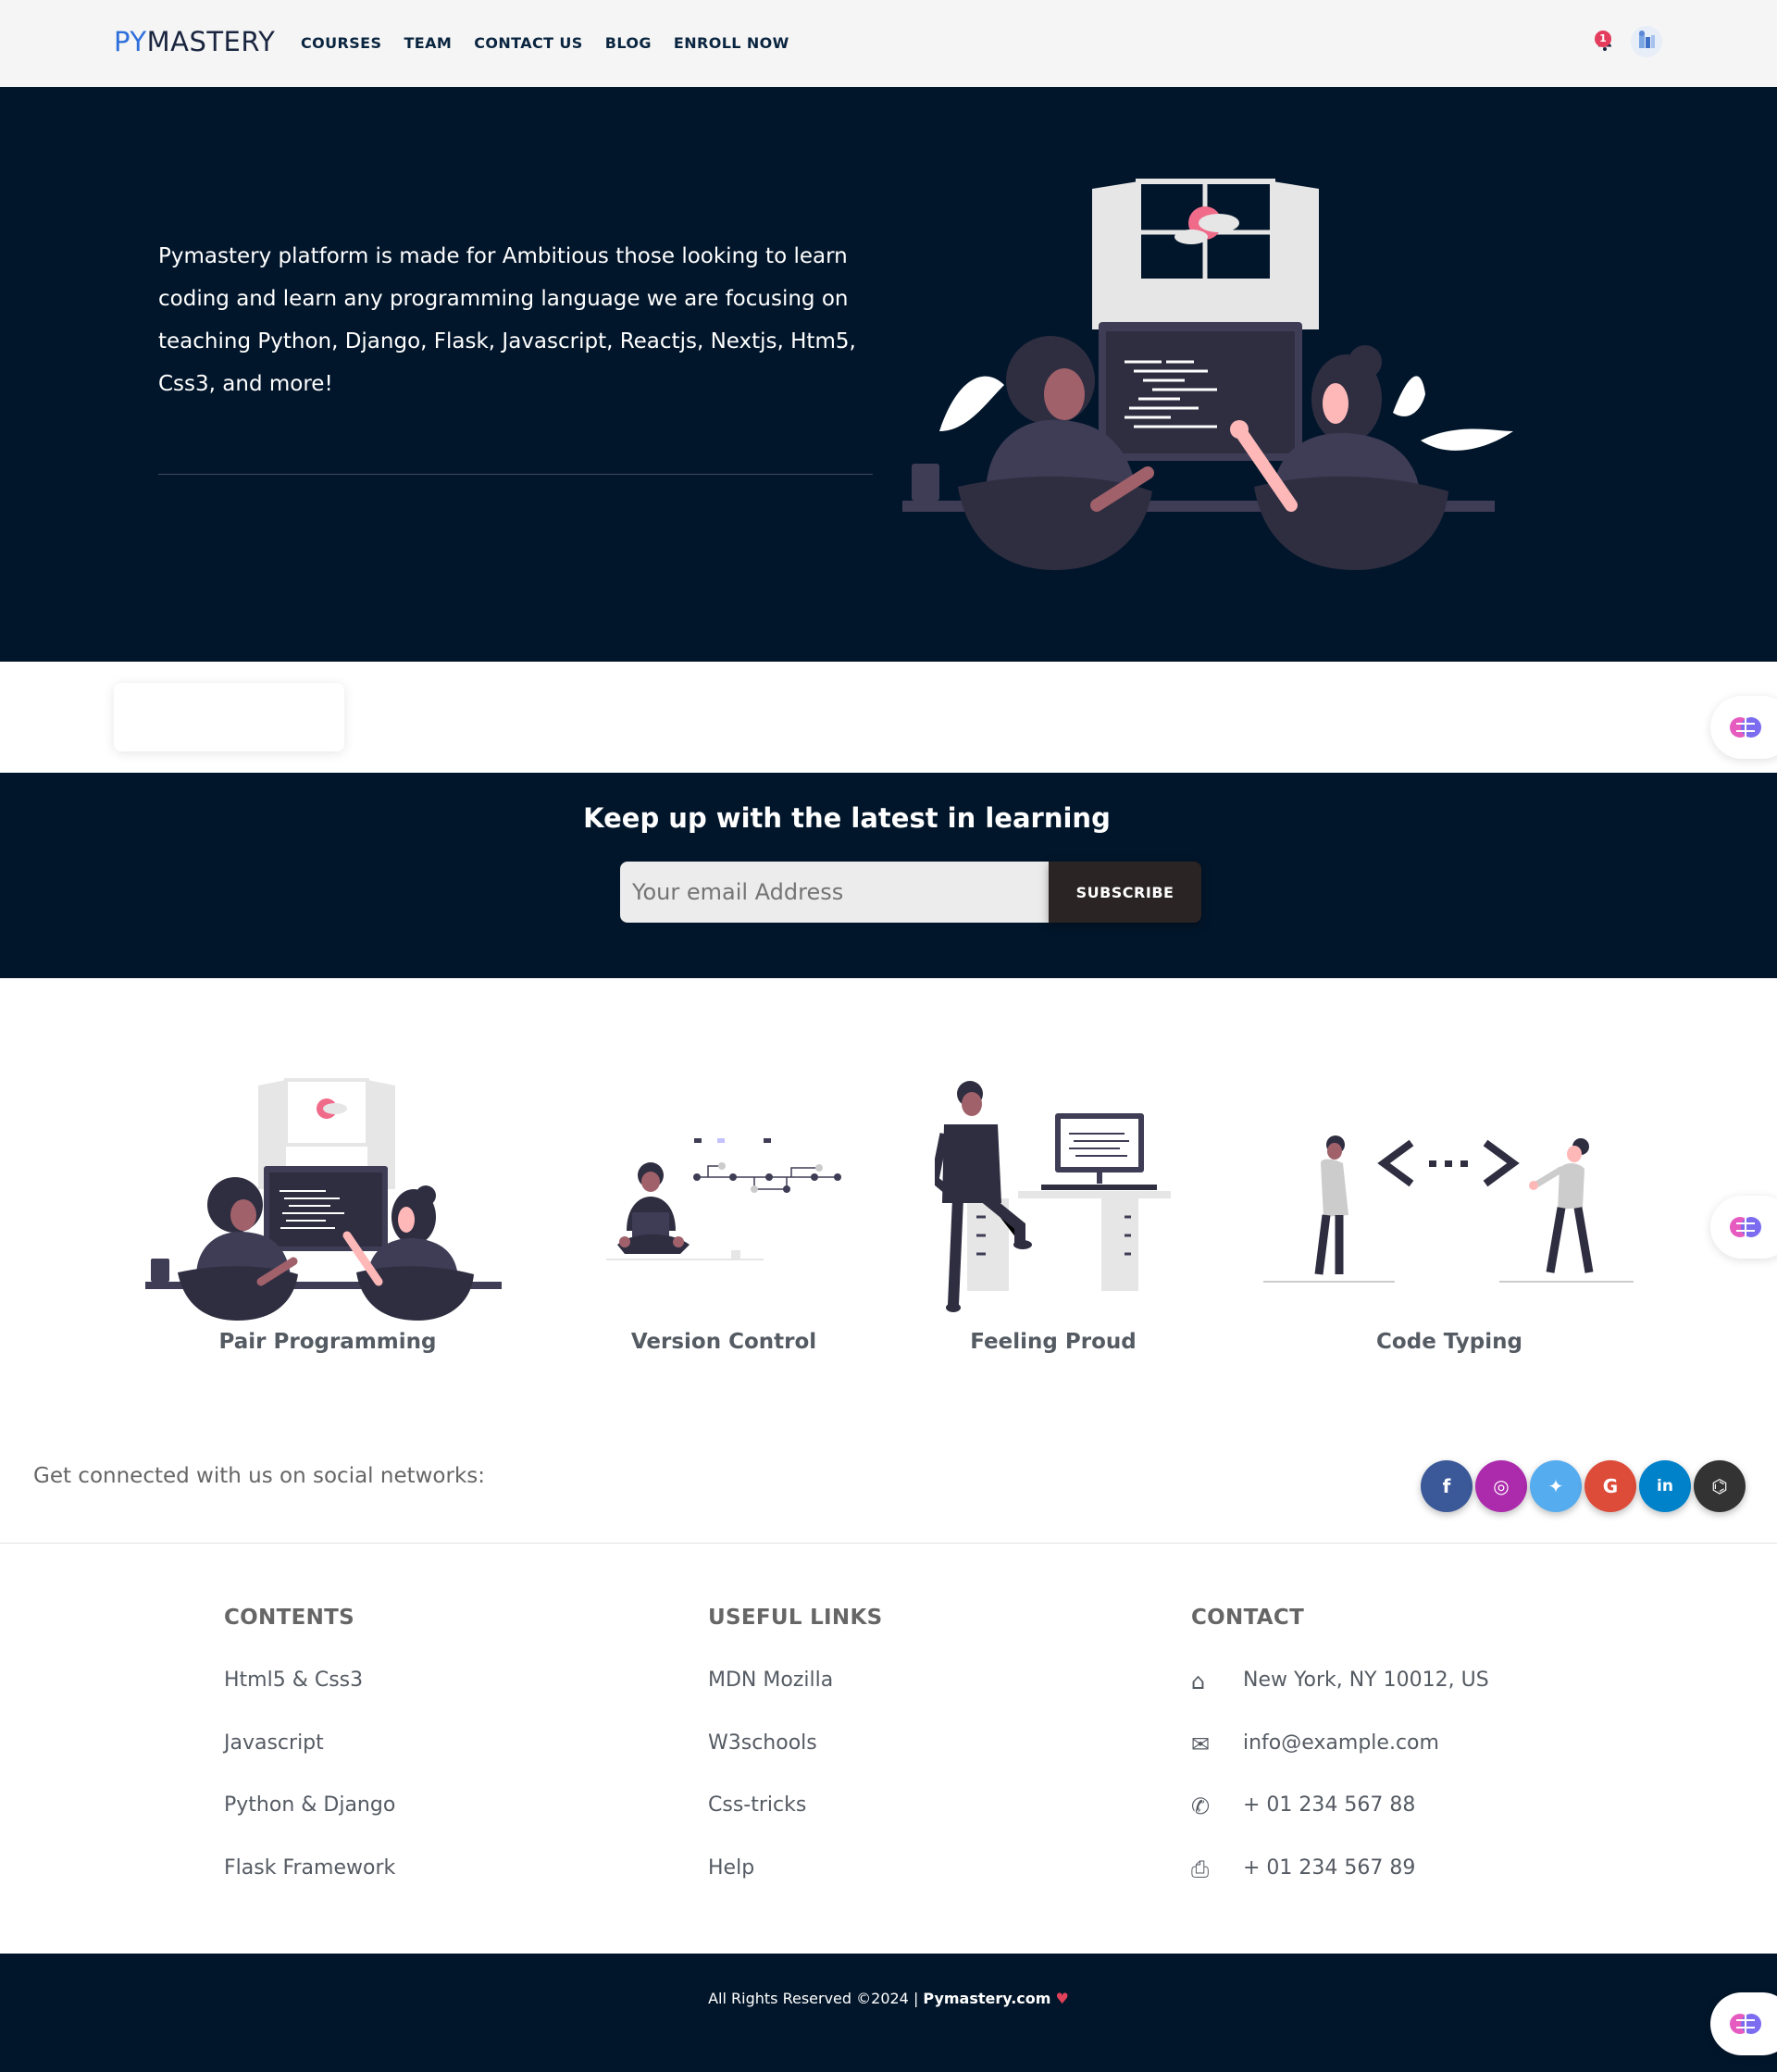 The height and width of the screenshot is (2072, 1777). What do you see at coordinates (1556, 1486) in the screenshot?
I see `twitter-icon: ✦` at bounding box center [1556, 1486].